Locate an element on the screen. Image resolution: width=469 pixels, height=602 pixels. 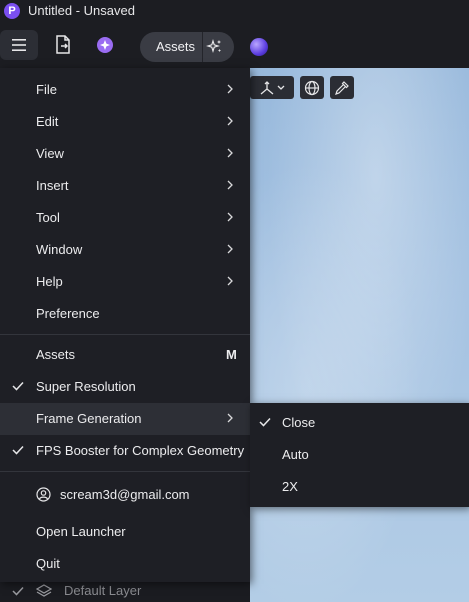
menu-item-preference: Preference is located at coordinates (125, 314).